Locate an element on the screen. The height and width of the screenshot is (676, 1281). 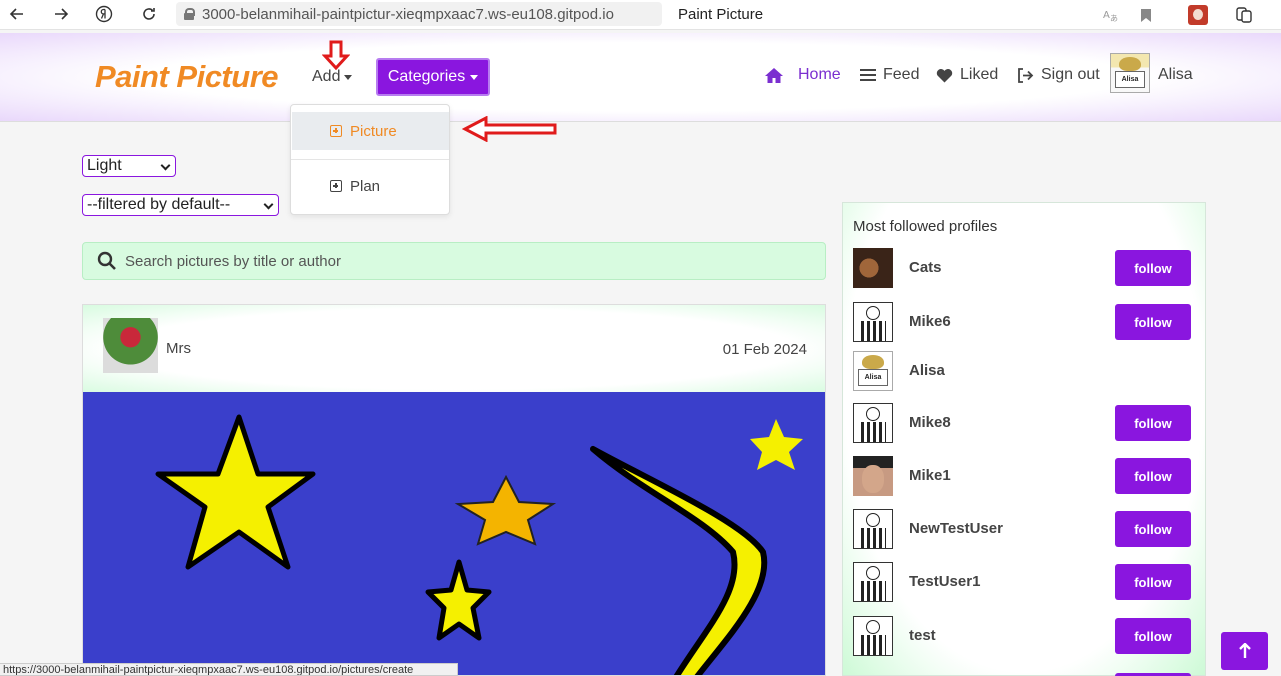
profile-name: Mike1 is located at coordinates (930, 475).